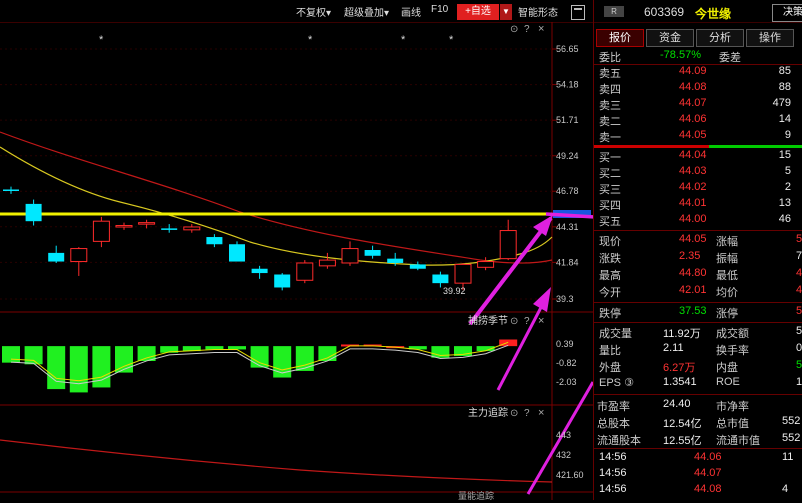  I want to click on bid-row: 买四 44.01 13, so click(698, 204).